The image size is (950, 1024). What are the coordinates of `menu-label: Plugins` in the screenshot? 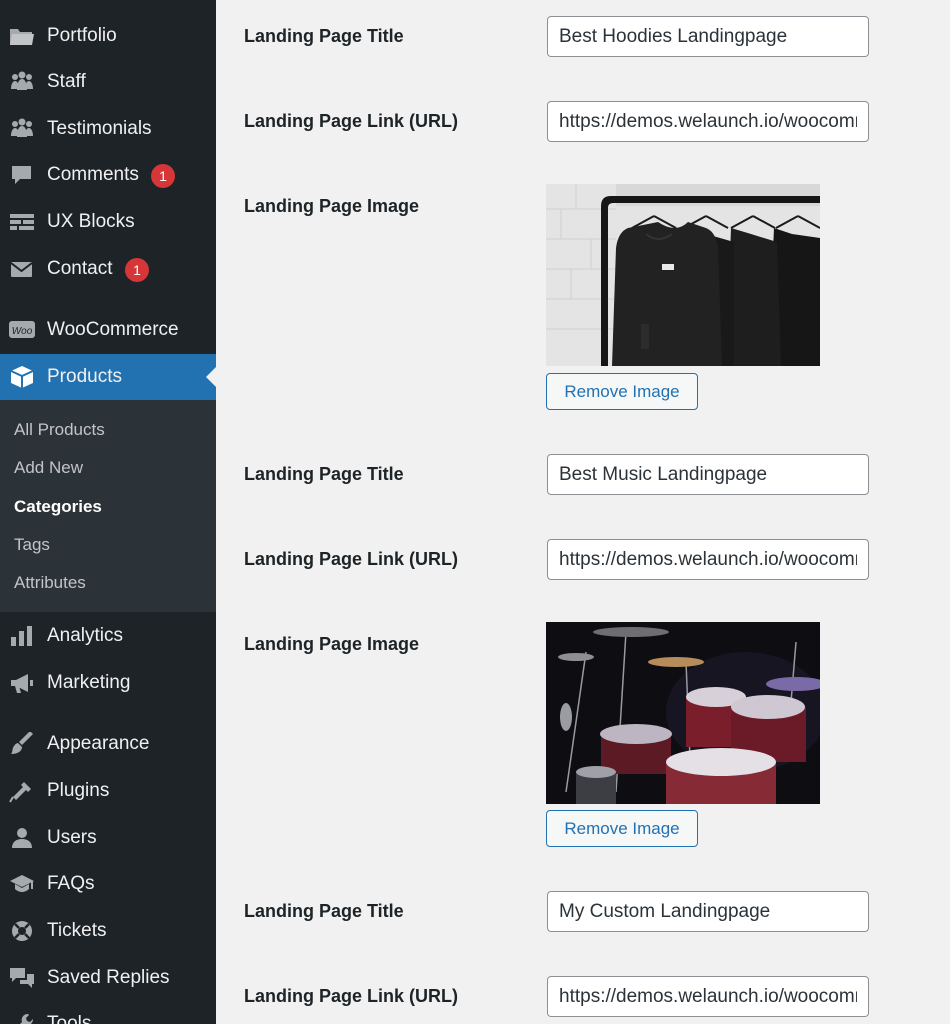 It's located at (78, 790).